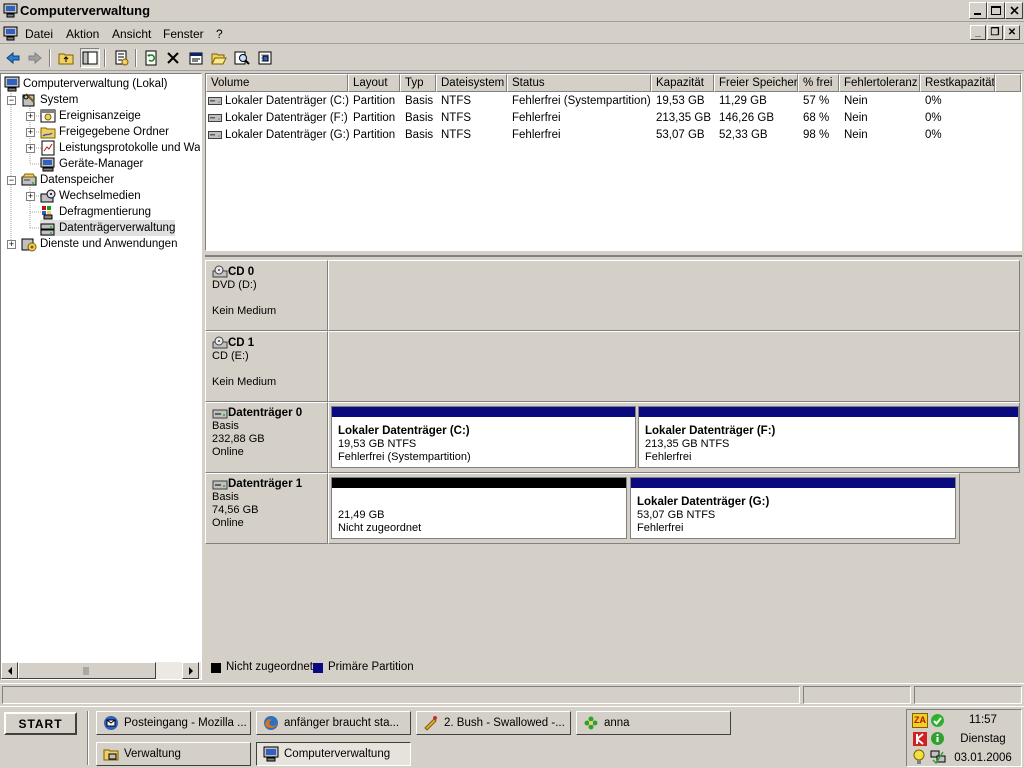  I want to click on tree-item-defragmentierung: Defragmentierung, so click(95, 212).